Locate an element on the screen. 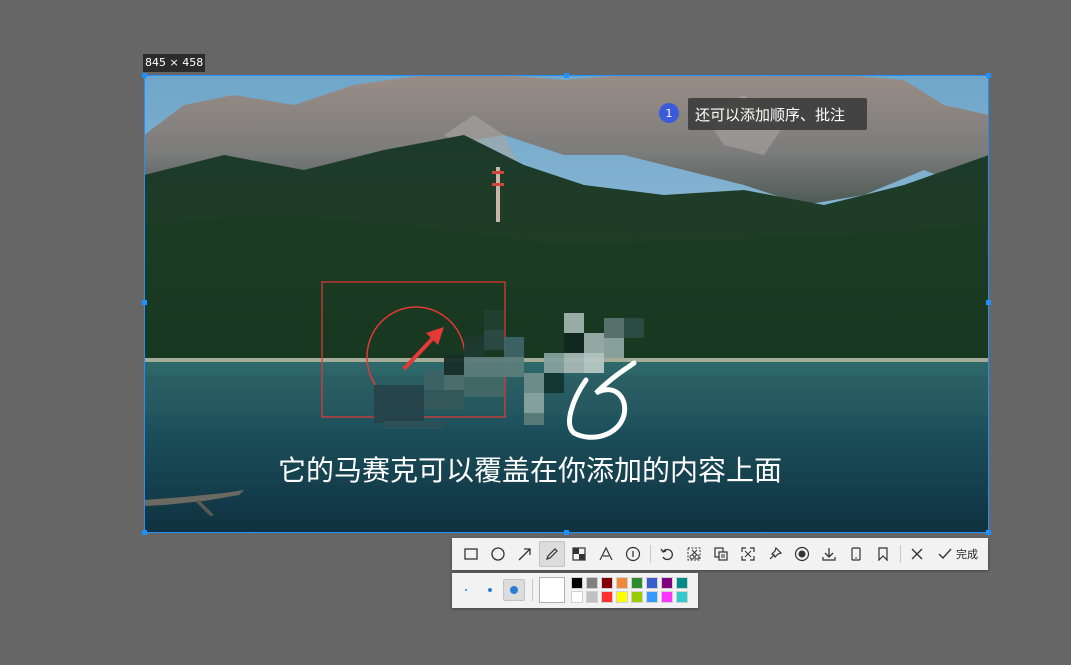  capture-size-label: 845 × 458 is located at coordinates (174, 63).